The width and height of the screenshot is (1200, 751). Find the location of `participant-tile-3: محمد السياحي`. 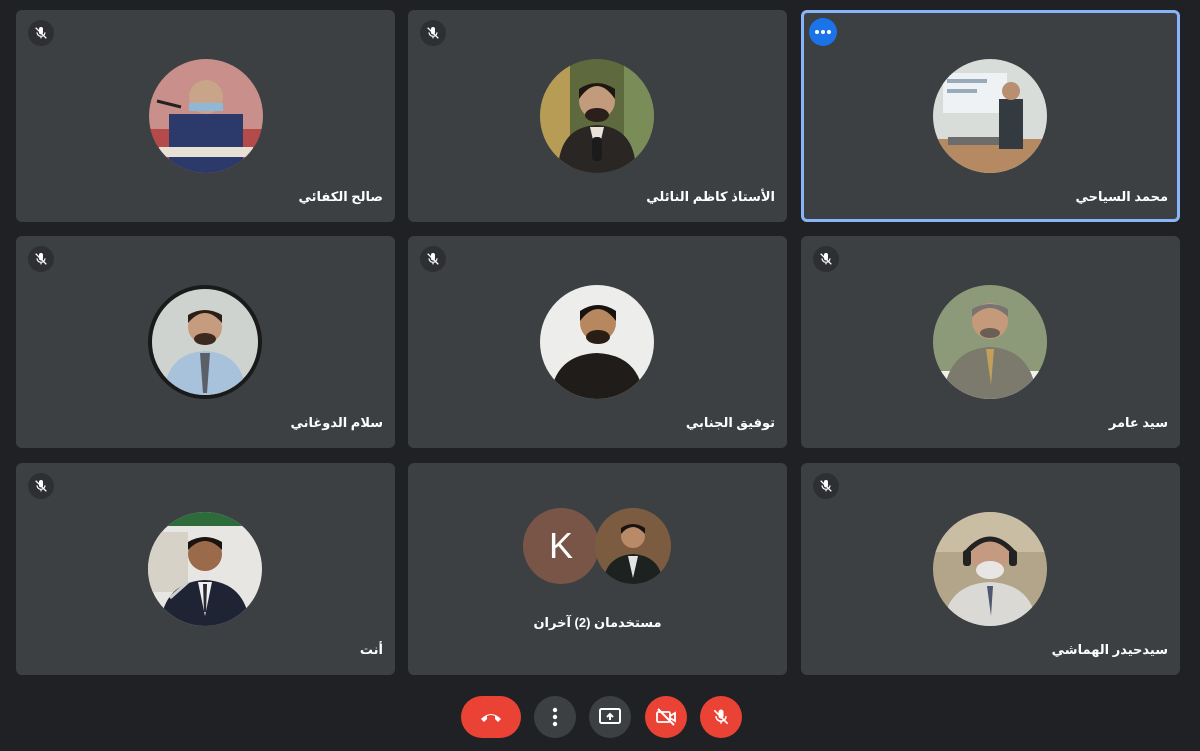

participant-tile-3: محمد السياحي is located at coordinates (990, 116).